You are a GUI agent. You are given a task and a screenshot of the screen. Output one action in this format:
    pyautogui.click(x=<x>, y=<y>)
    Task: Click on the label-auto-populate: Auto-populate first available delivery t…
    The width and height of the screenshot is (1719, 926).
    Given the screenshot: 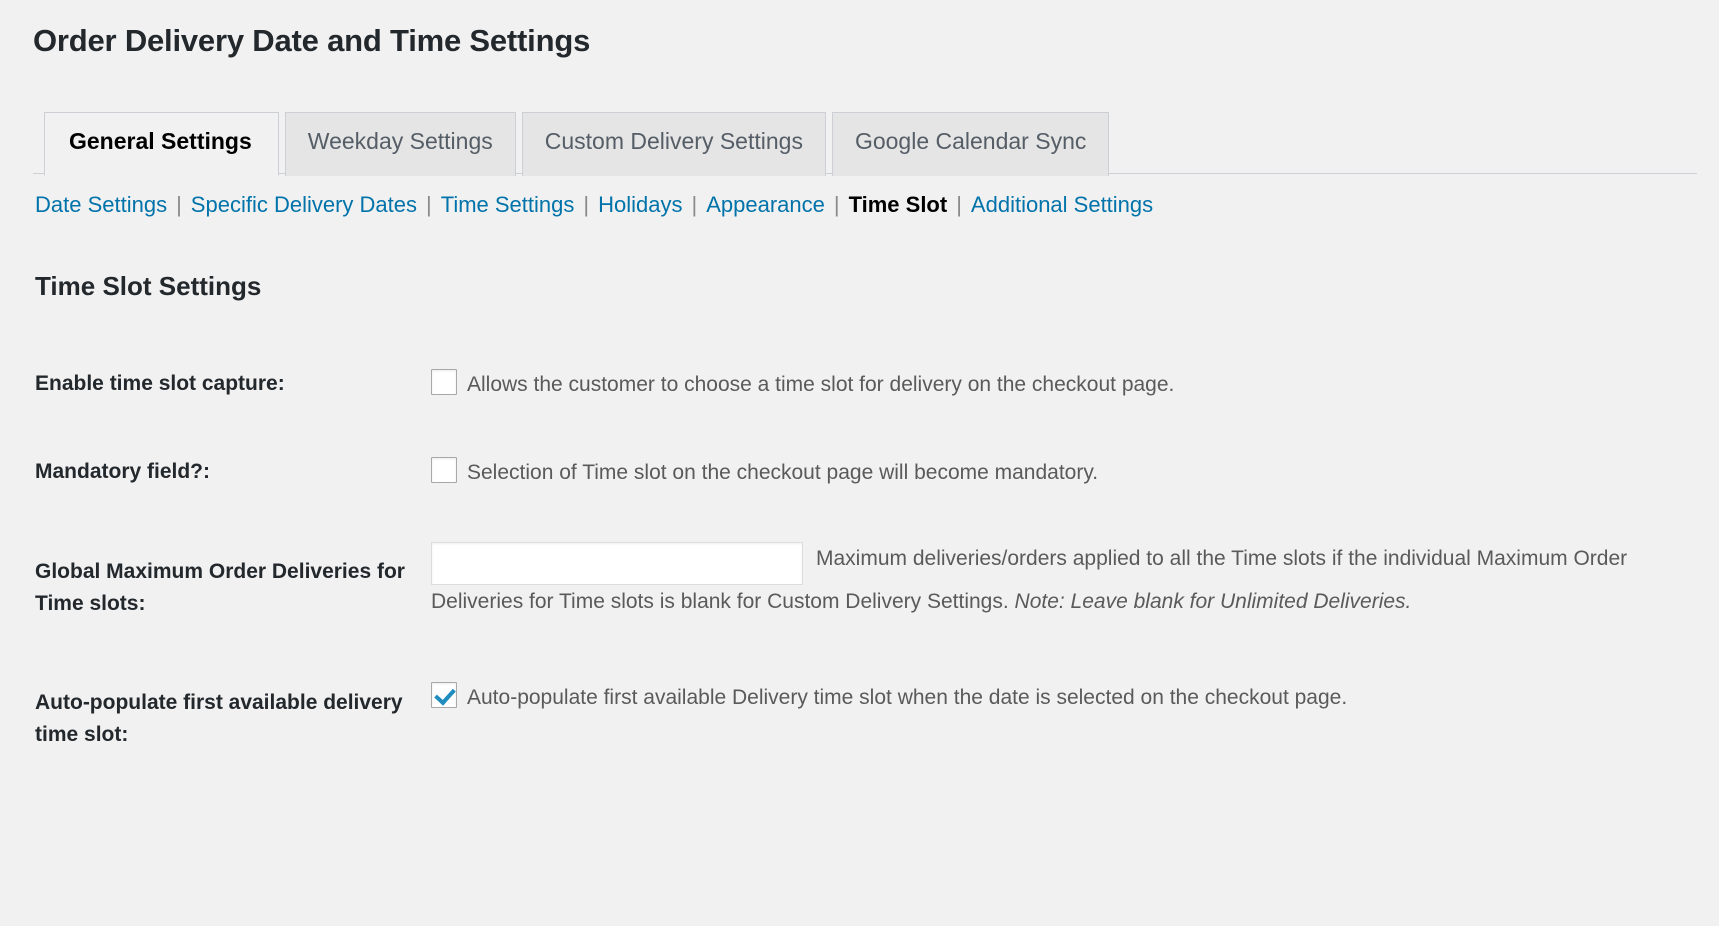 What is the action you would take?
    pyautogui.click(x=219, y=718)
    